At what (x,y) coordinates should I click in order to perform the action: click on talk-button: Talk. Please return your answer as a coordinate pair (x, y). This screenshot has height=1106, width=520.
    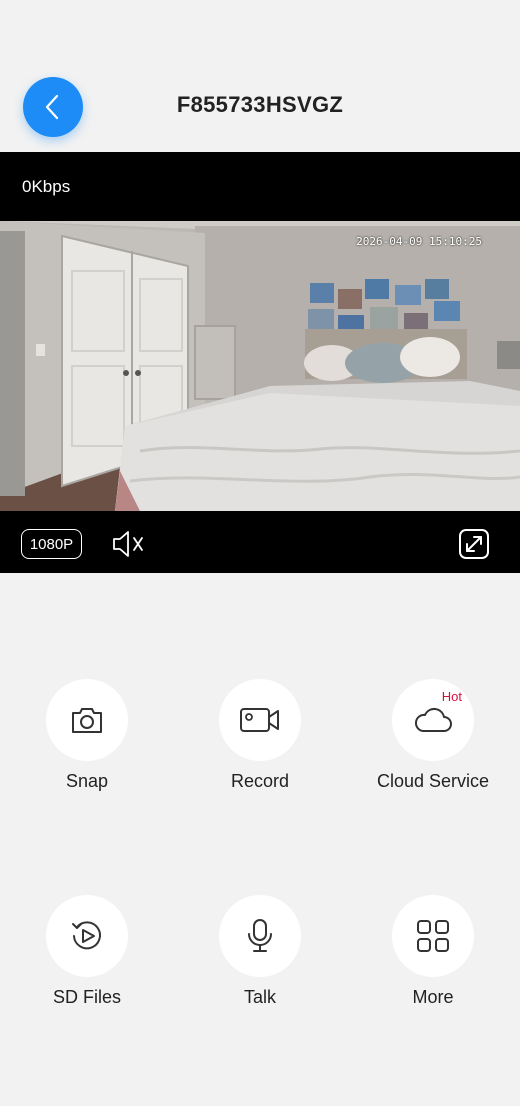
    Looking at the image, I should click on (260, 955).